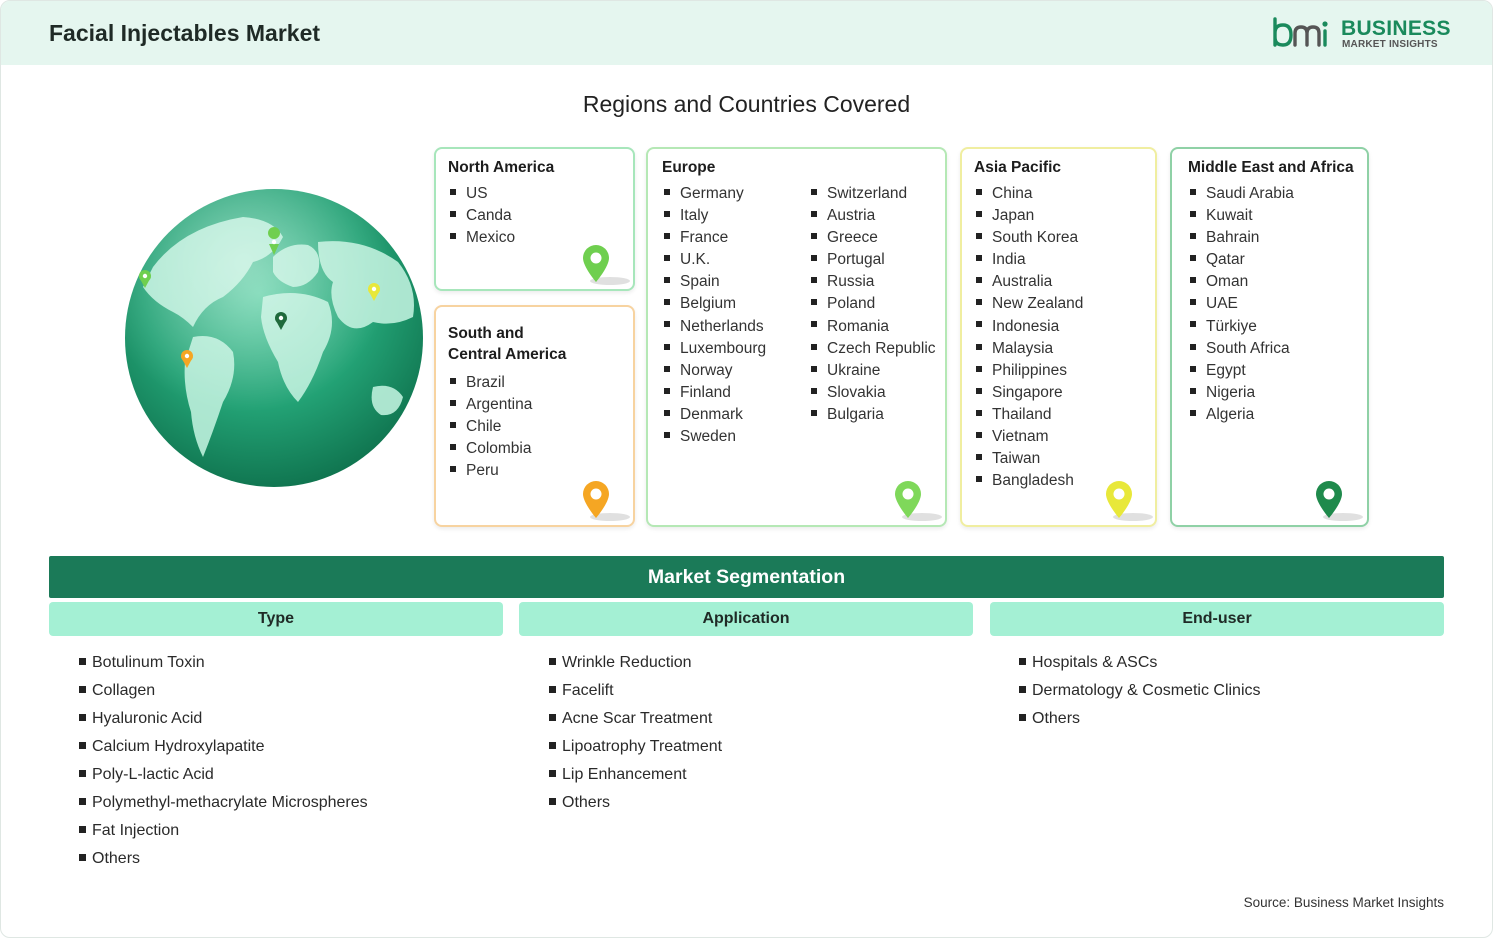 This screenshot has width=1493, height=938. I want to click on segment-item: Lip Enhancement, so click(635, 775).